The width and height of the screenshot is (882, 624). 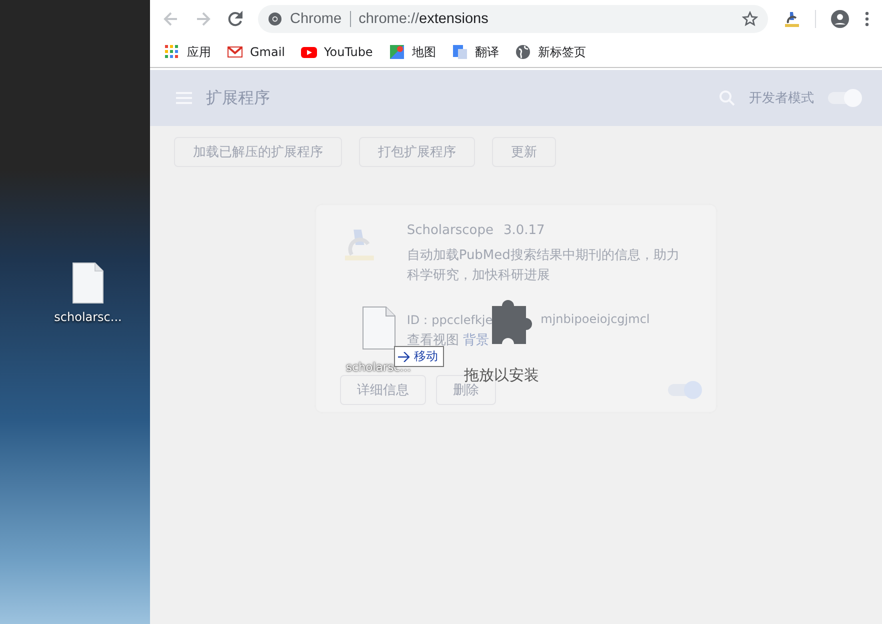 I want to click on page-title: 扩展程序, so click(x=238, y=98).